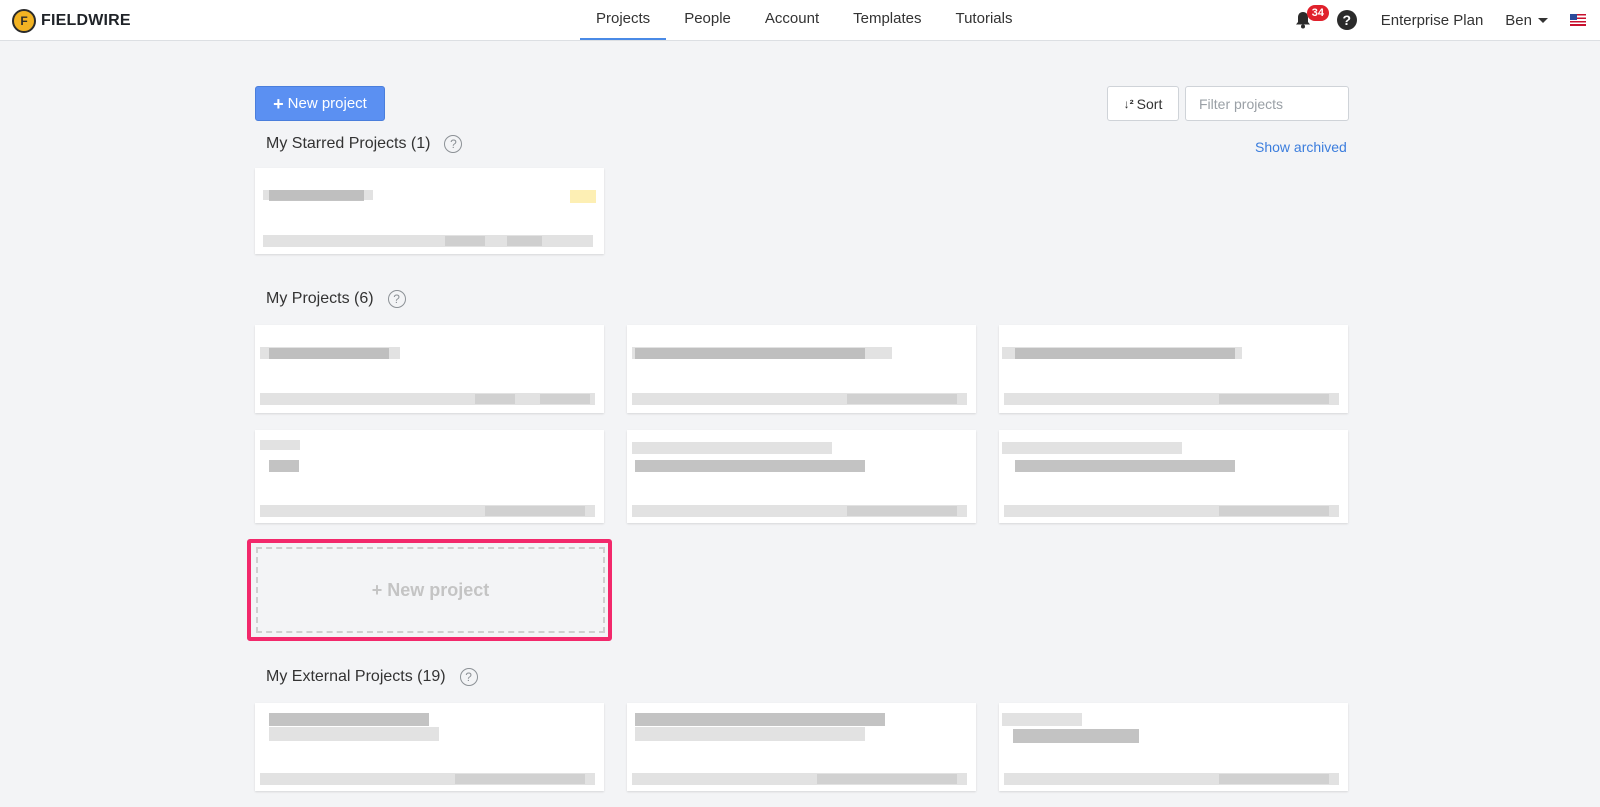 The width and height of the screenshot is (1600, 807). I want to click on fieldwire-helmet-icon: F, so click(24, 21).